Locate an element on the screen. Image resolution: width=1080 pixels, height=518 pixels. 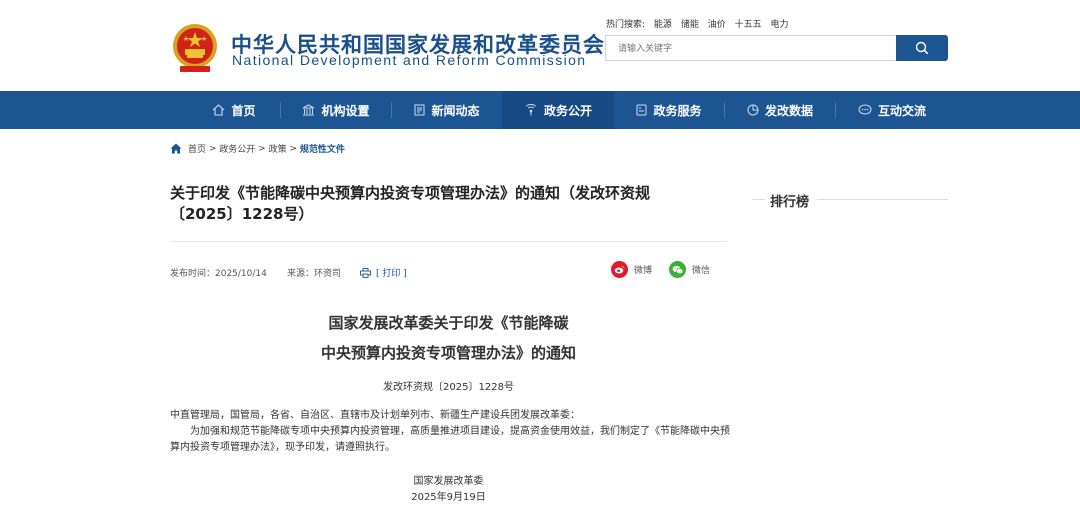
hot-search-term: 电力 is located at coordinates (779, 25).